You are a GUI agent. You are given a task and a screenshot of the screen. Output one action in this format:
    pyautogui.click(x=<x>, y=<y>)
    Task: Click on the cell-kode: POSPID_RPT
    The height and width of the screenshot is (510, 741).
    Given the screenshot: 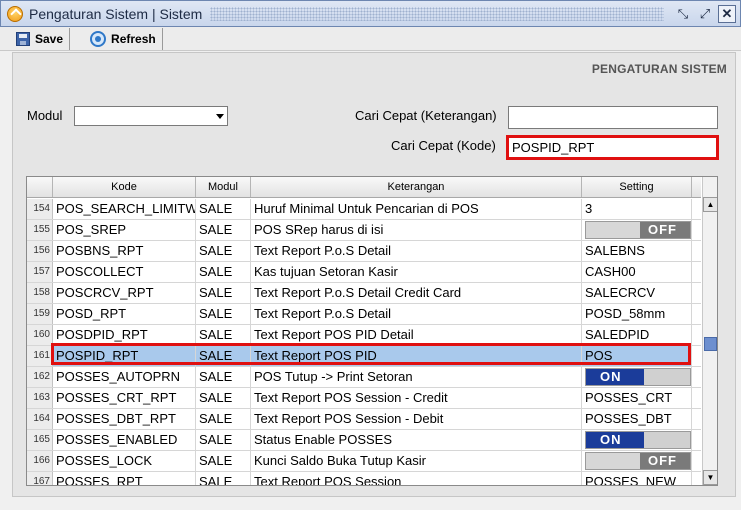 What is the action you would take?
    pyautogui.click(x=124, y=356)
    